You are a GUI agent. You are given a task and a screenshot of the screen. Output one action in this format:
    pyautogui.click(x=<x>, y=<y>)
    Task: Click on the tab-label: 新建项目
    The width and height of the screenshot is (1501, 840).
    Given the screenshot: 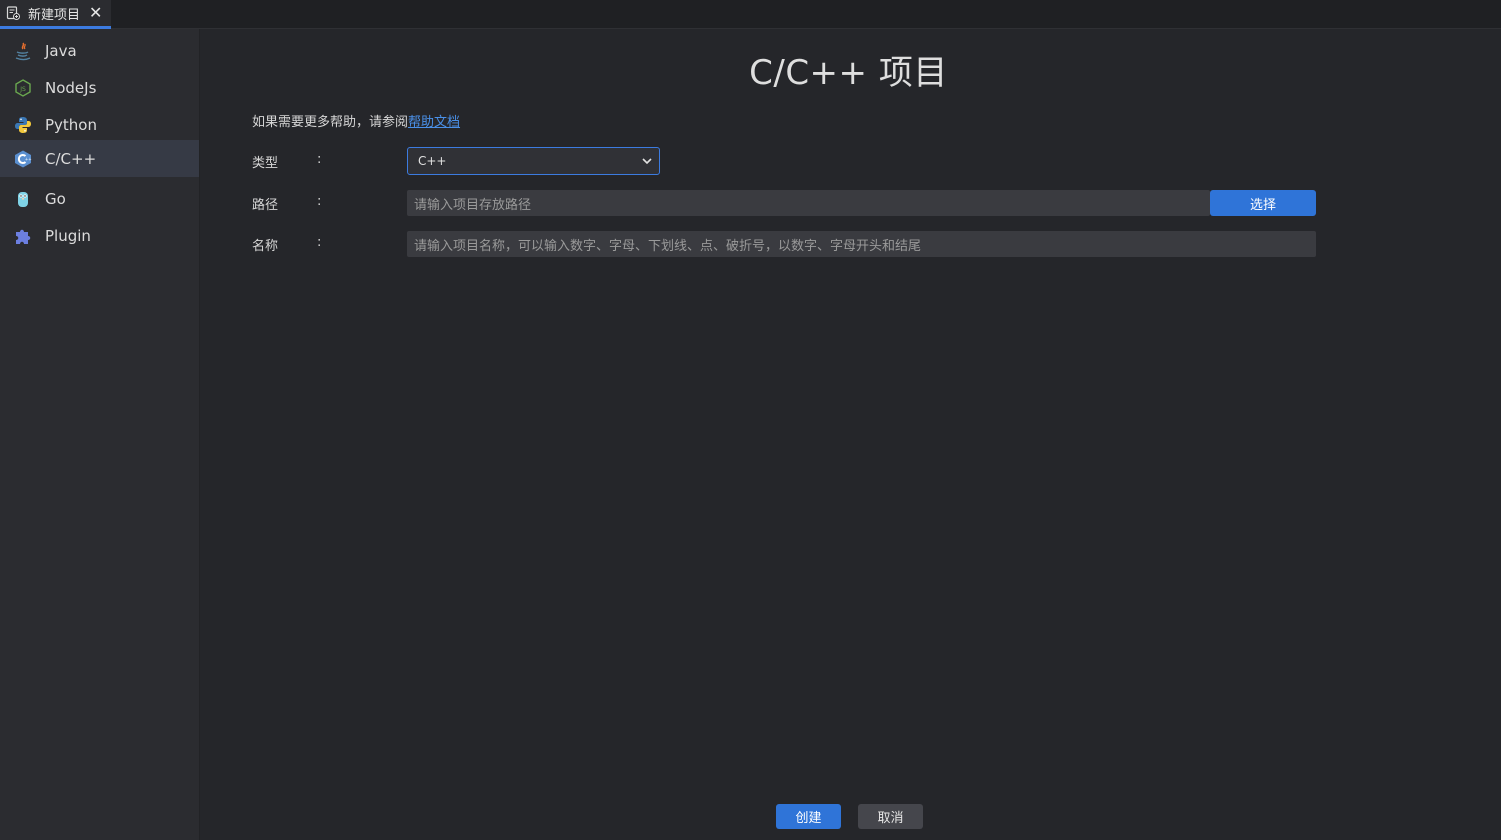 What is the action you would take?
    pyautogui.click(x=54, y=15)
    